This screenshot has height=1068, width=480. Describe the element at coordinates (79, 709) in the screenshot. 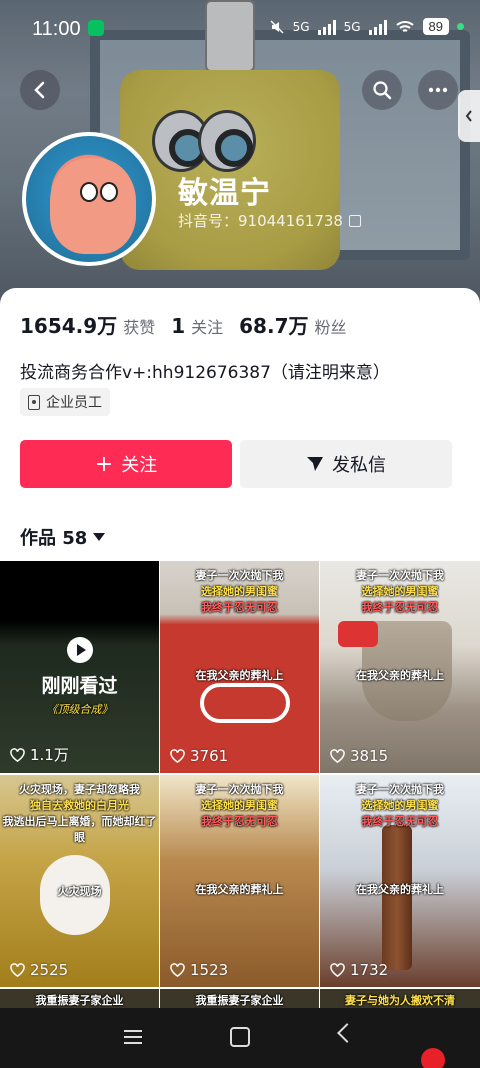

I see `video-caption: 《顶级合成》` at that location.